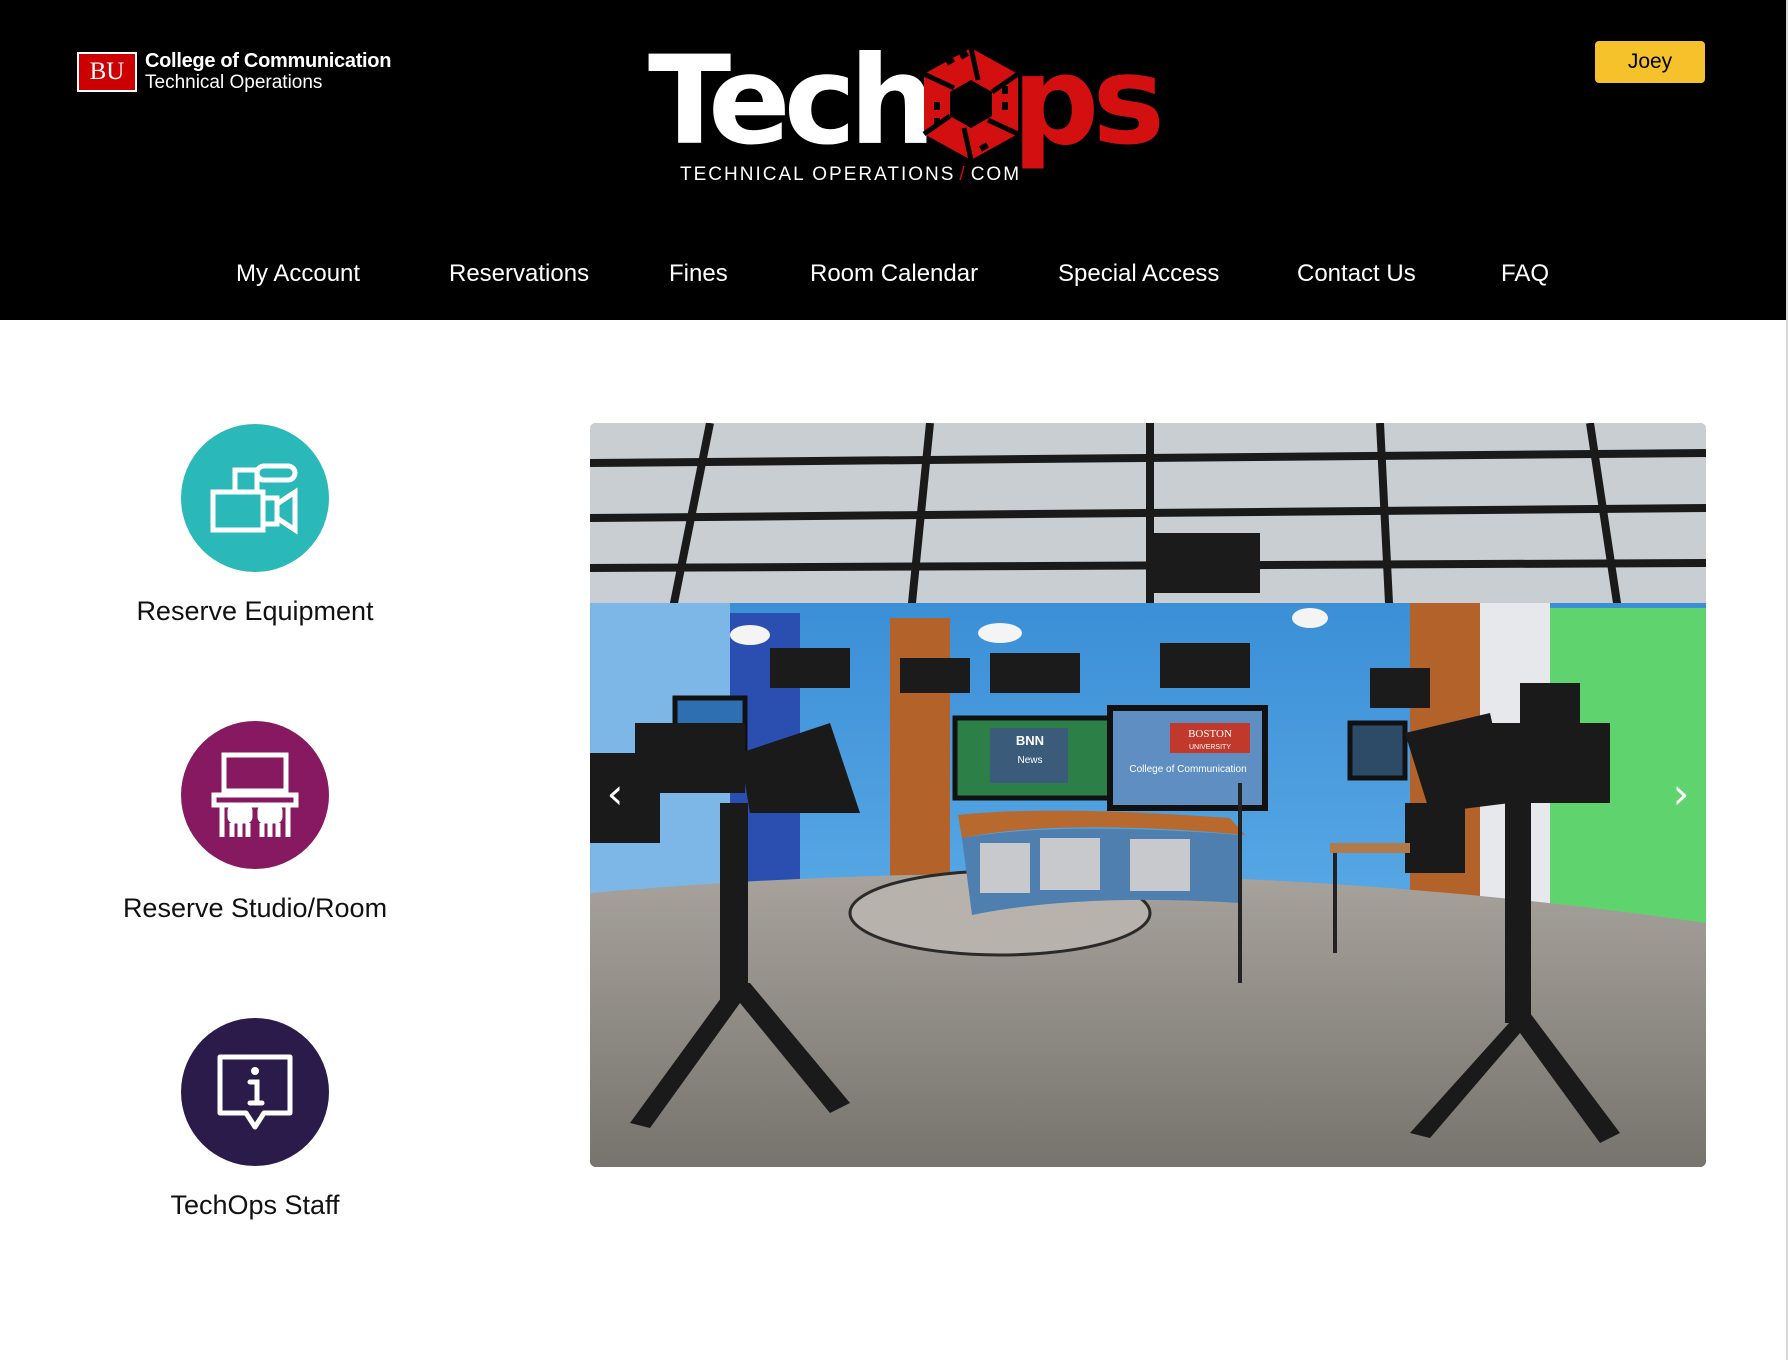 This screenshot has height=1360, width=1788. What do you see at coordinates (107, 72) in the screenshot?
I see `bu-badge: BU` at bounding box center [107, 72].